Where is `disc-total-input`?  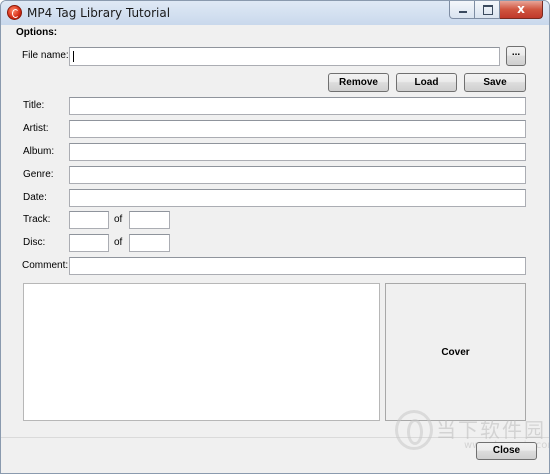 disc-total-input is located at coordinates (149, 243).